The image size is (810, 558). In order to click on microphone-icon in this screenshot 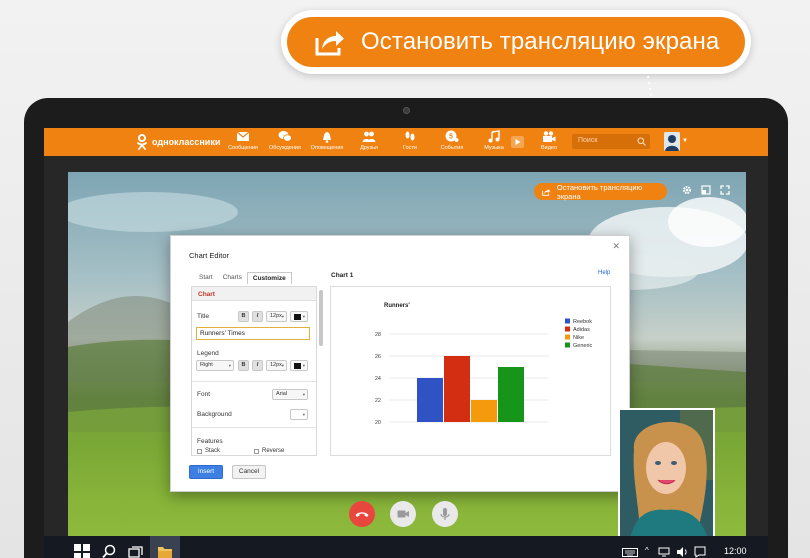, I will do `click(445, 514)`.